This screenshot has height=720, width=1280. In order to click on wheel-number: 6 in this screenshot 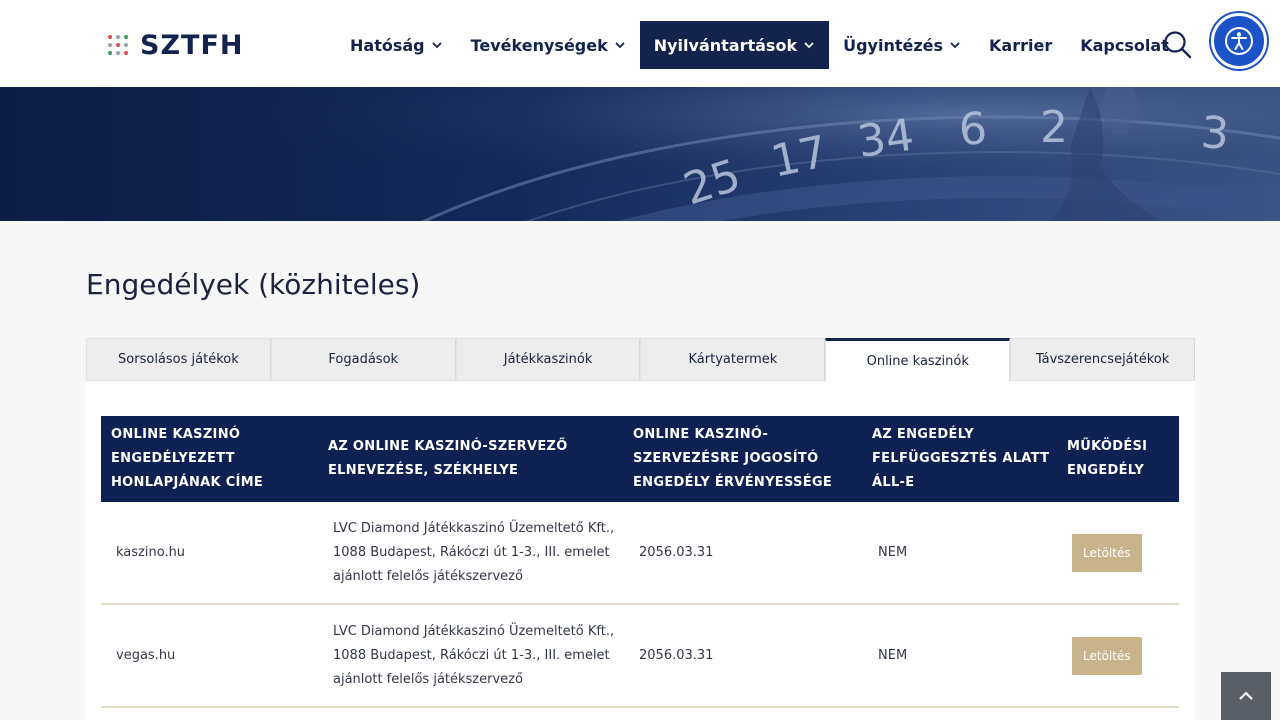, I will do `click(972, 129)`.